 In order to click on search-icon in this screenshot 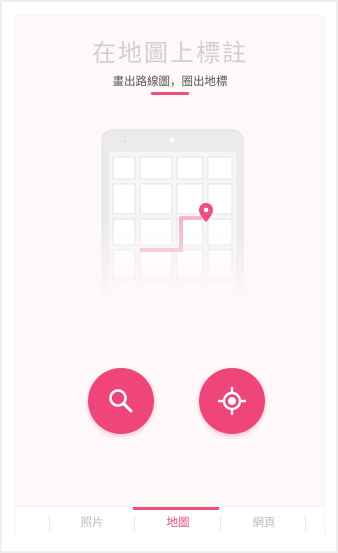, I will do `click(121, 401)`.